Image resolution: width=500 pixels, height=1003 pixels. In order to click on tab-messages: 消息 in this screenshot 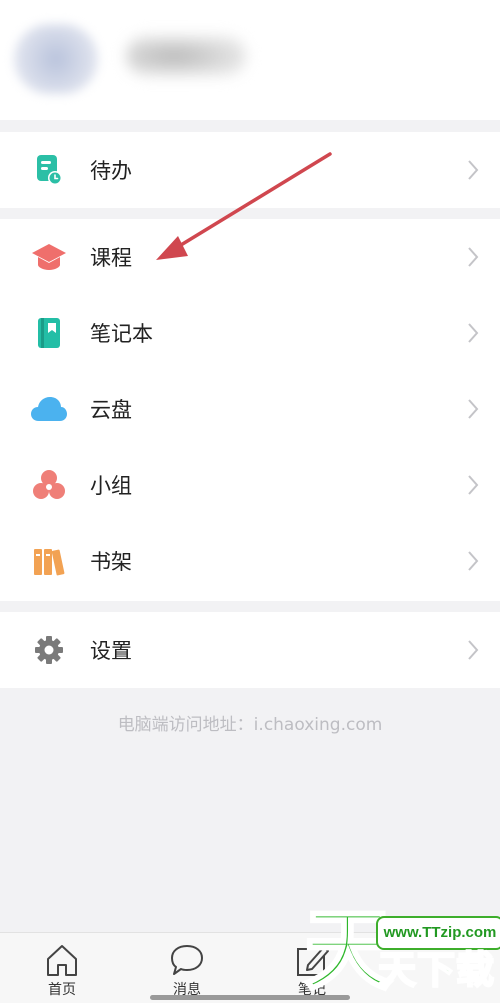, I will do `click(187, 968)`.